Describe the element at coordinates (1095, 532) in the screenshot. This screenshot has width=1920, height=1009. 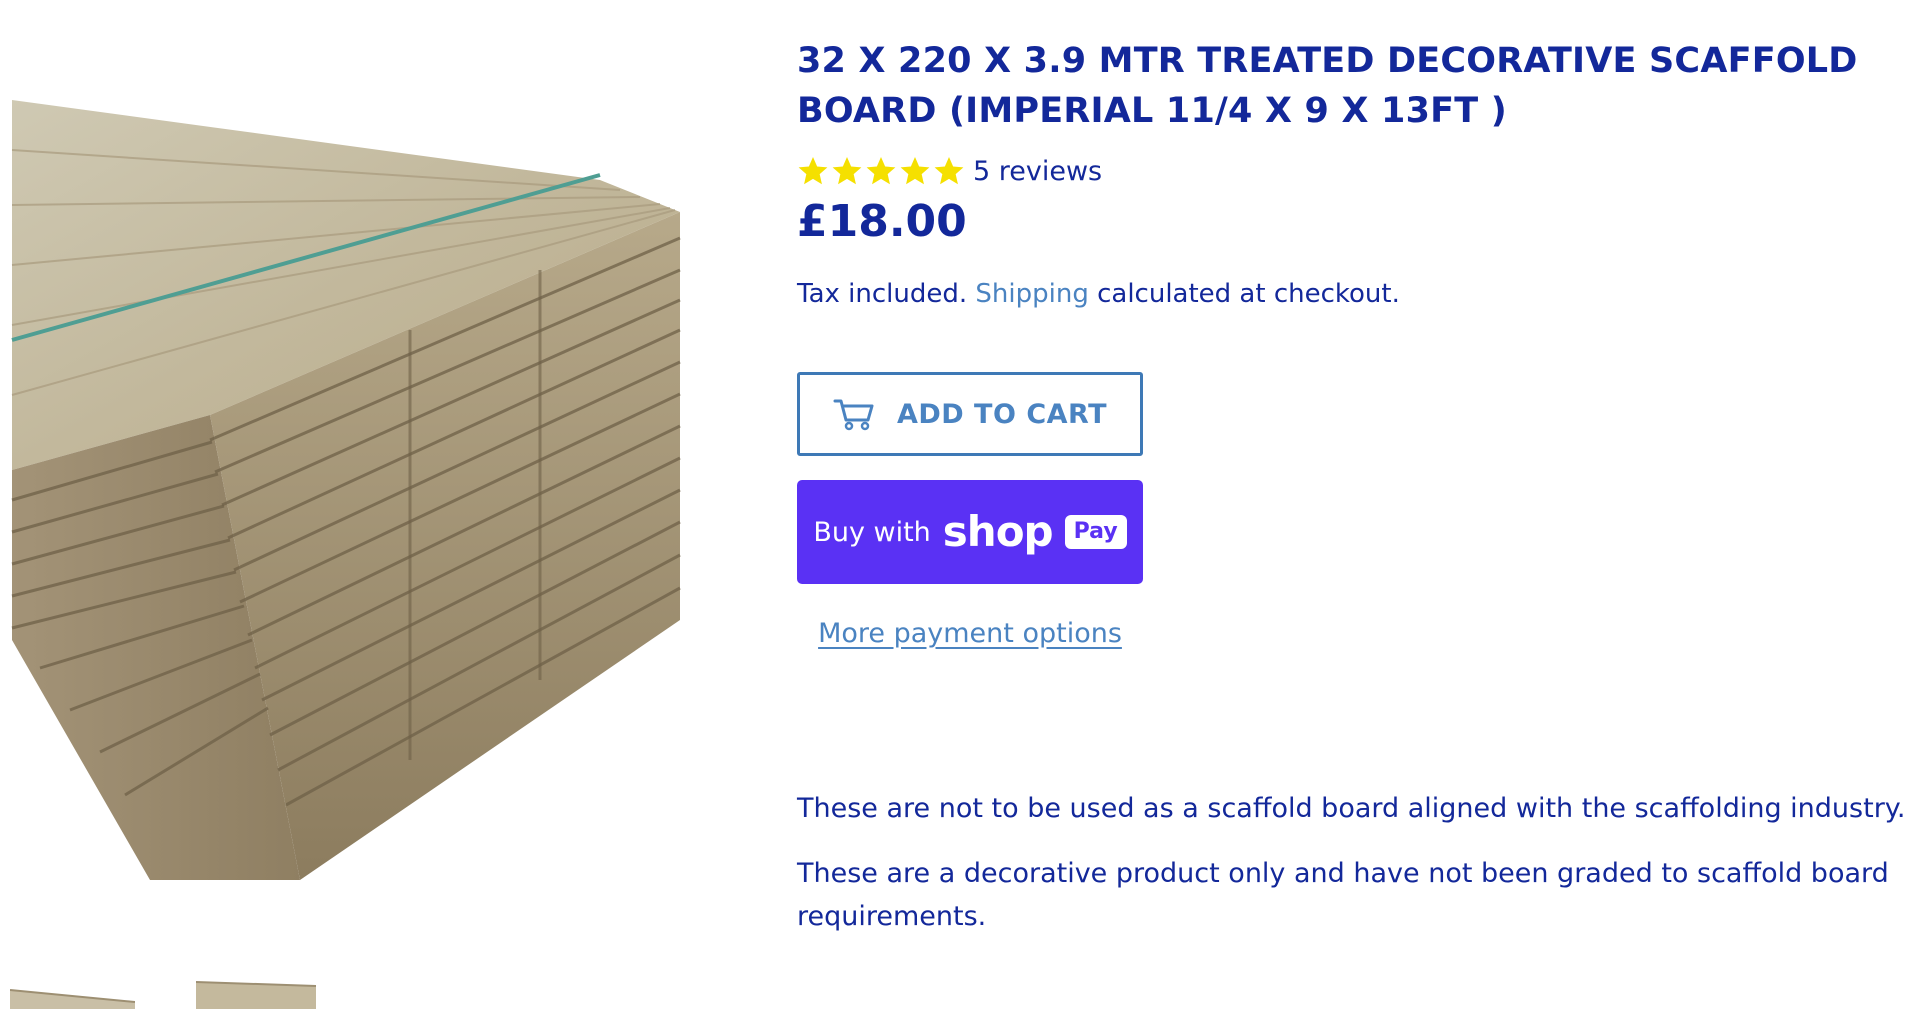
I see `pay-badge: Pay` at that location.